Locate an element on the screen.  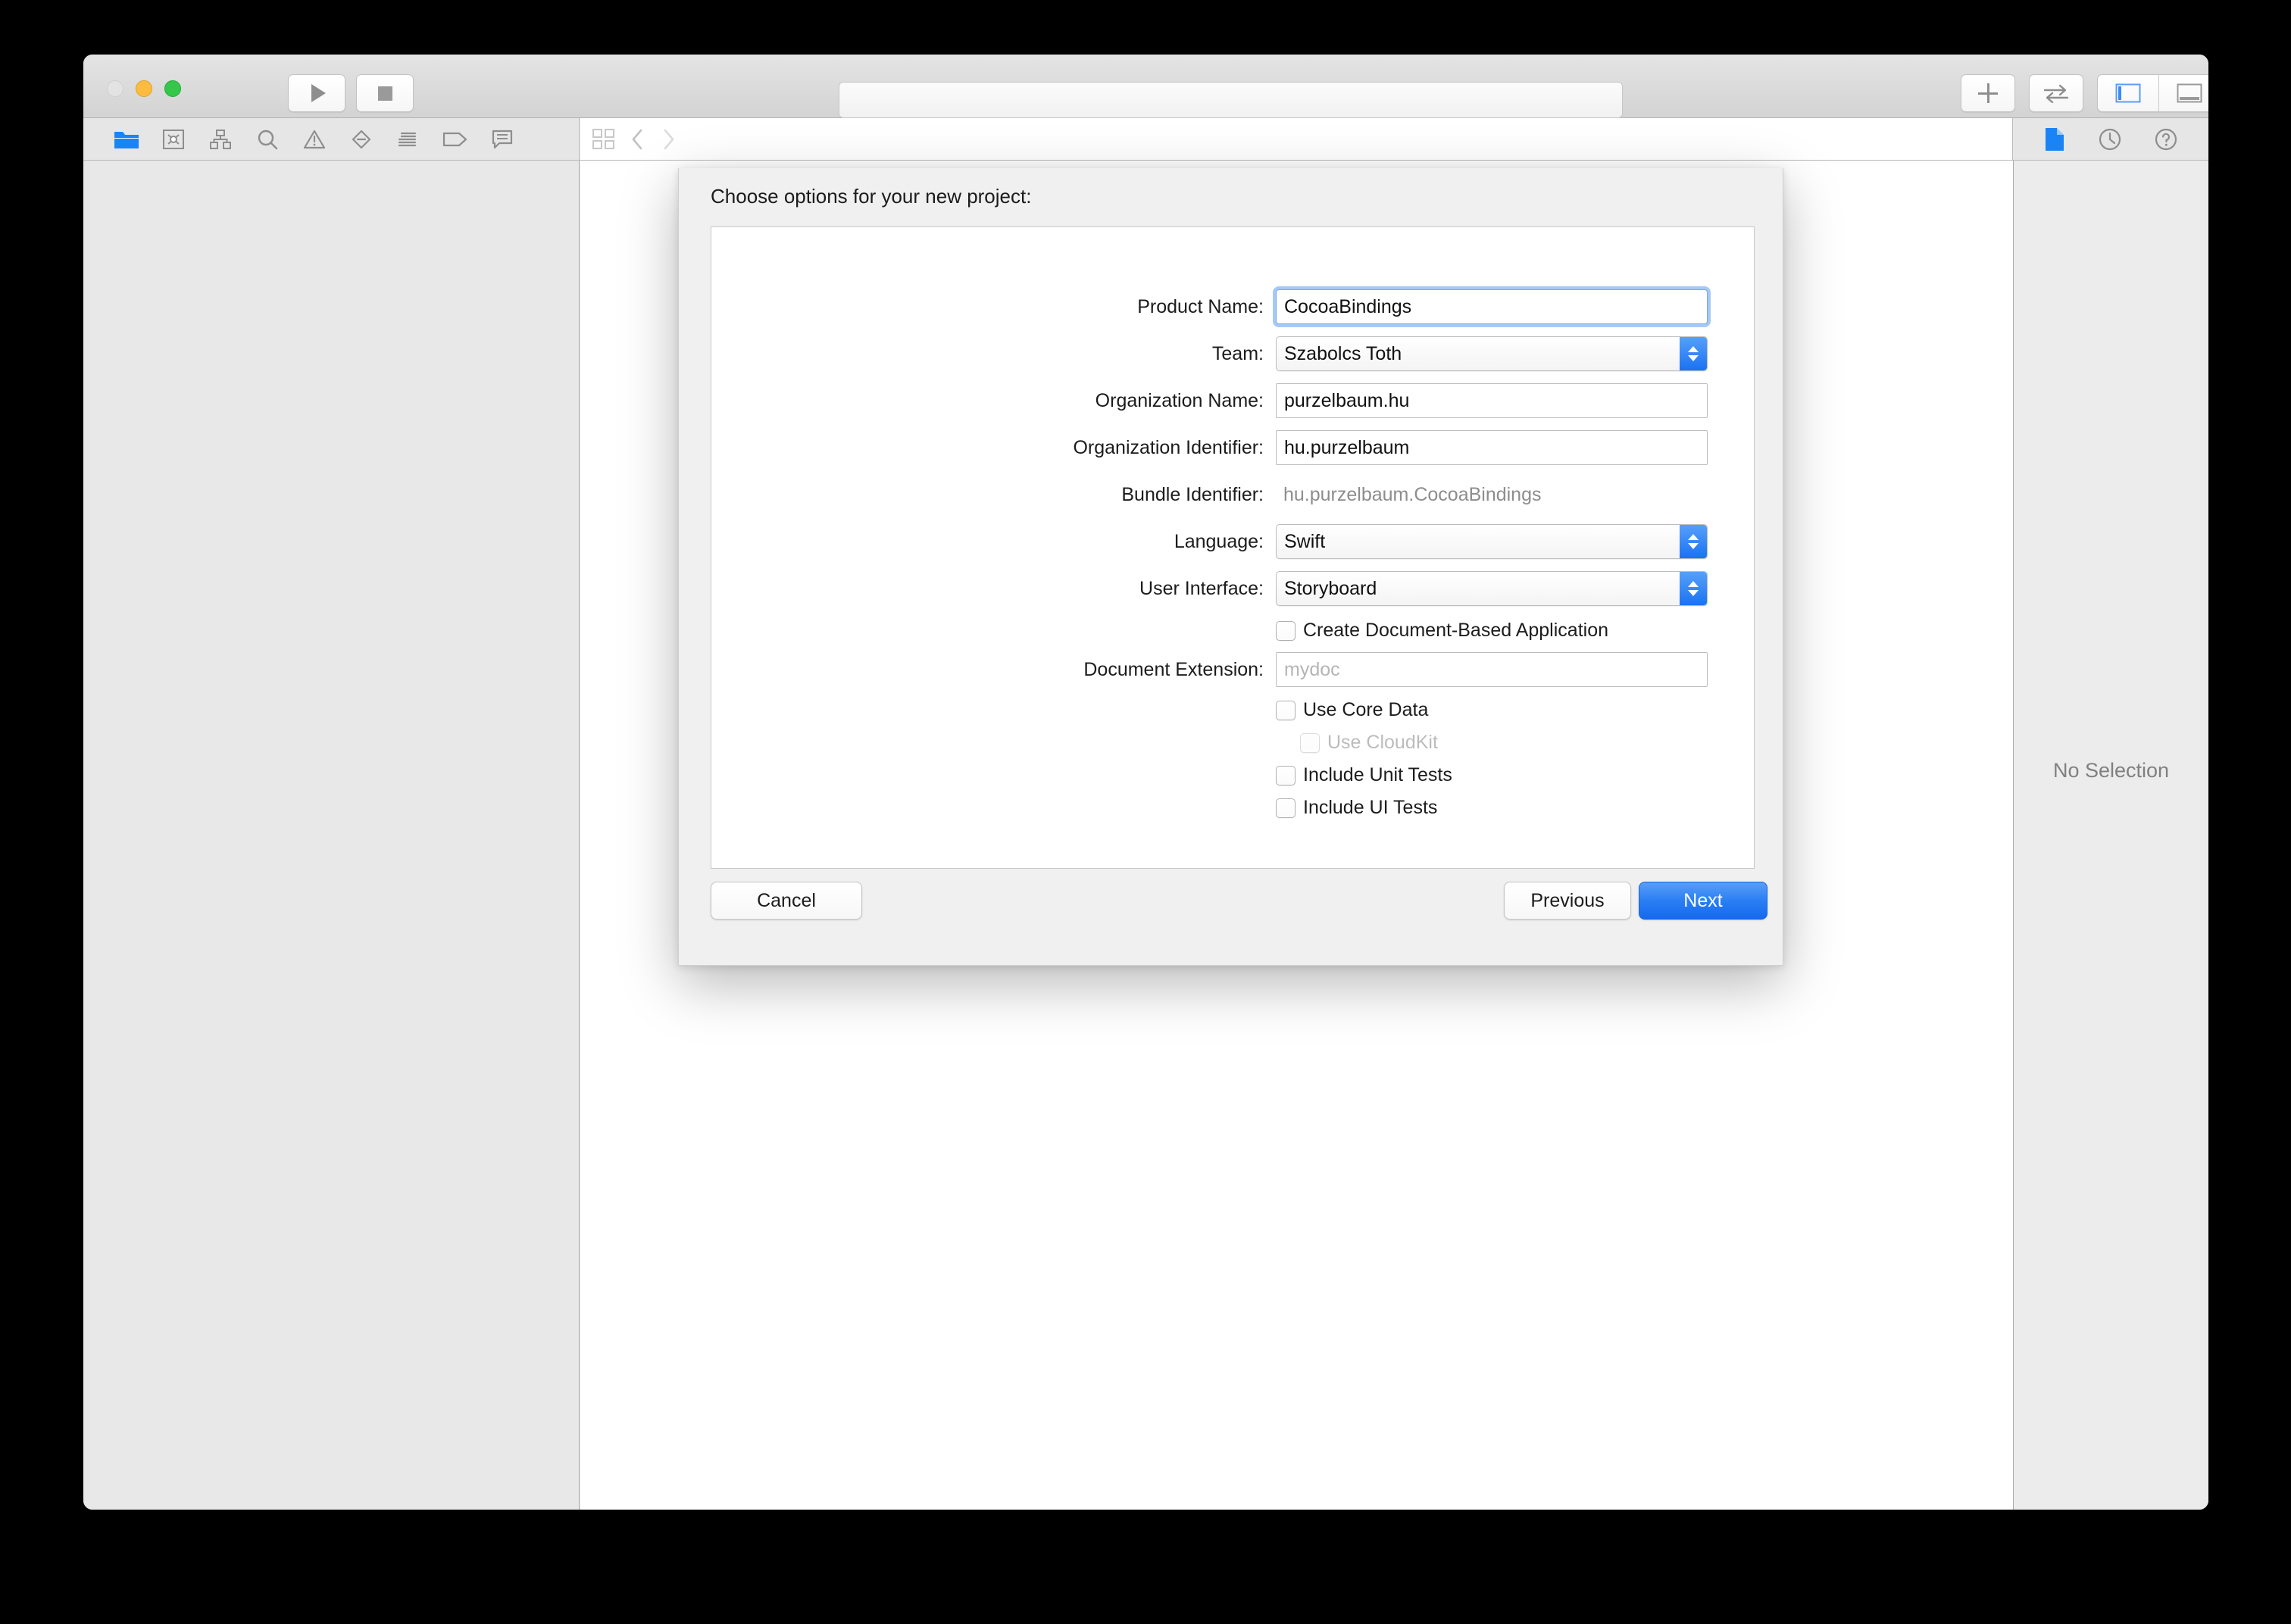
folder-icon is located at coordinates (127, 139).